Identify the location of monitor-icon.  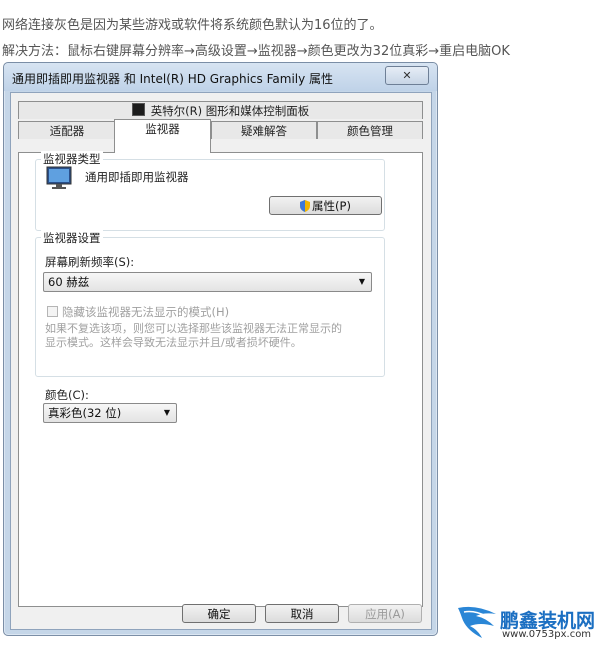
(59, 177).